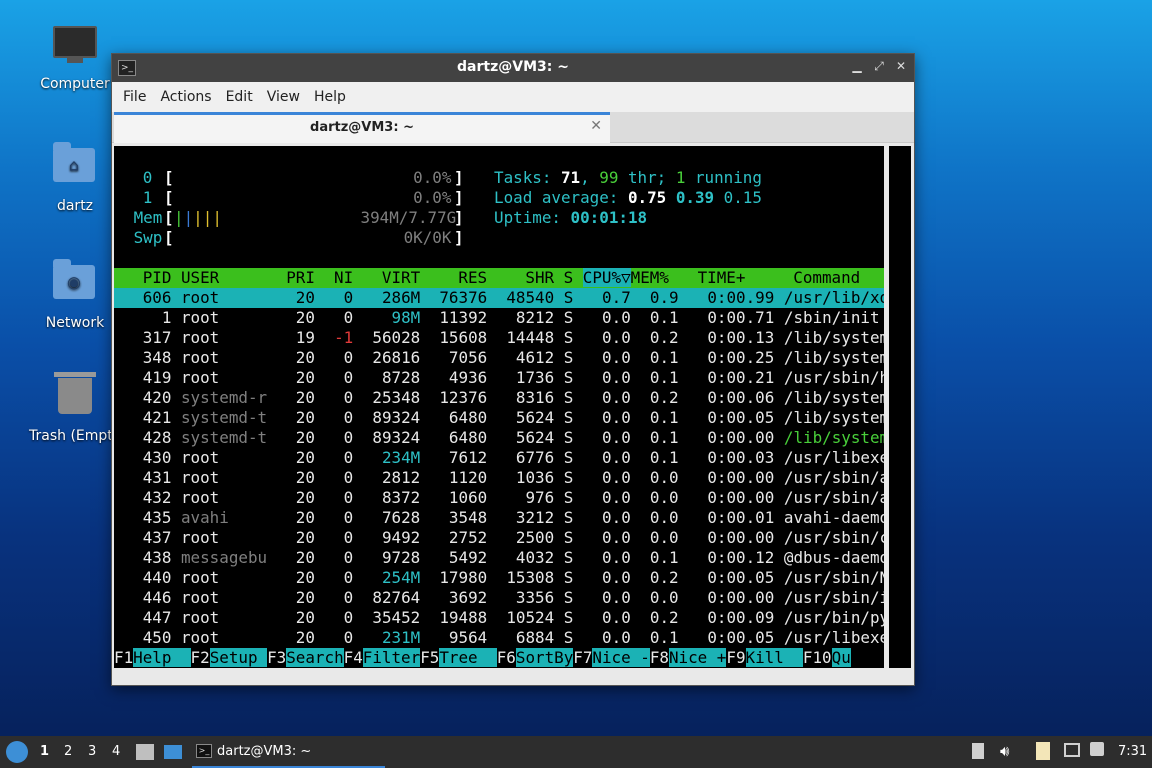 The width and height of the screenshot is (1152, 768). Describe the element at coordinates (17, 752) in the screenshot. I see `start-menu-icon` at that location.